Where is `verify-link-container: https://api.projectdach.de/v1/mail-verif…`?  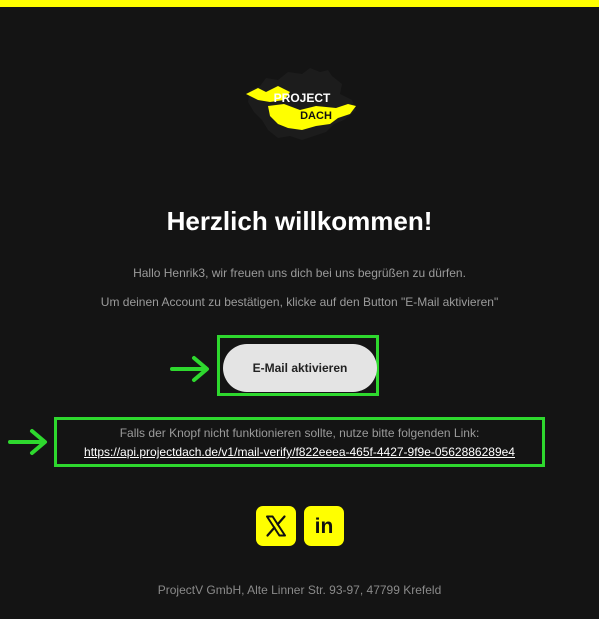
verify-link-container: https://api.projectdach.de/v1/mail-verif… is located at coordinates (299, 452).